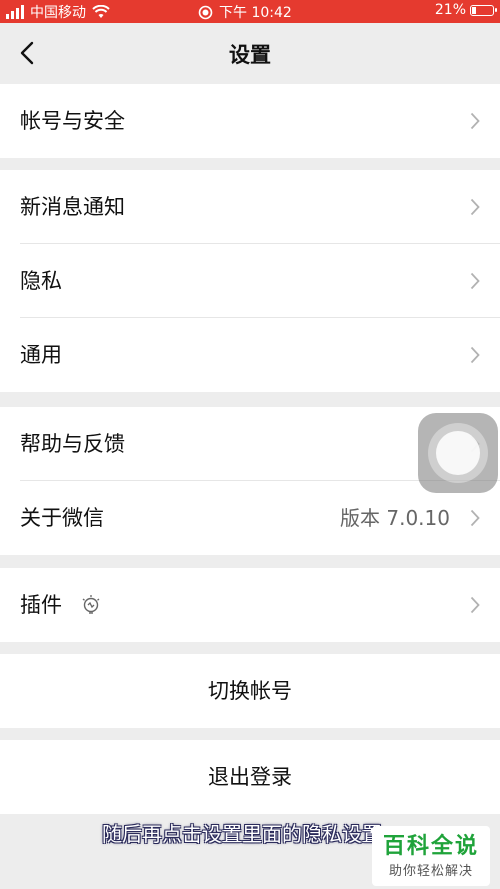 This screenshot has width=500, height=889. I want to click on settings-item-privacy: 隐私, so click(250, 281).